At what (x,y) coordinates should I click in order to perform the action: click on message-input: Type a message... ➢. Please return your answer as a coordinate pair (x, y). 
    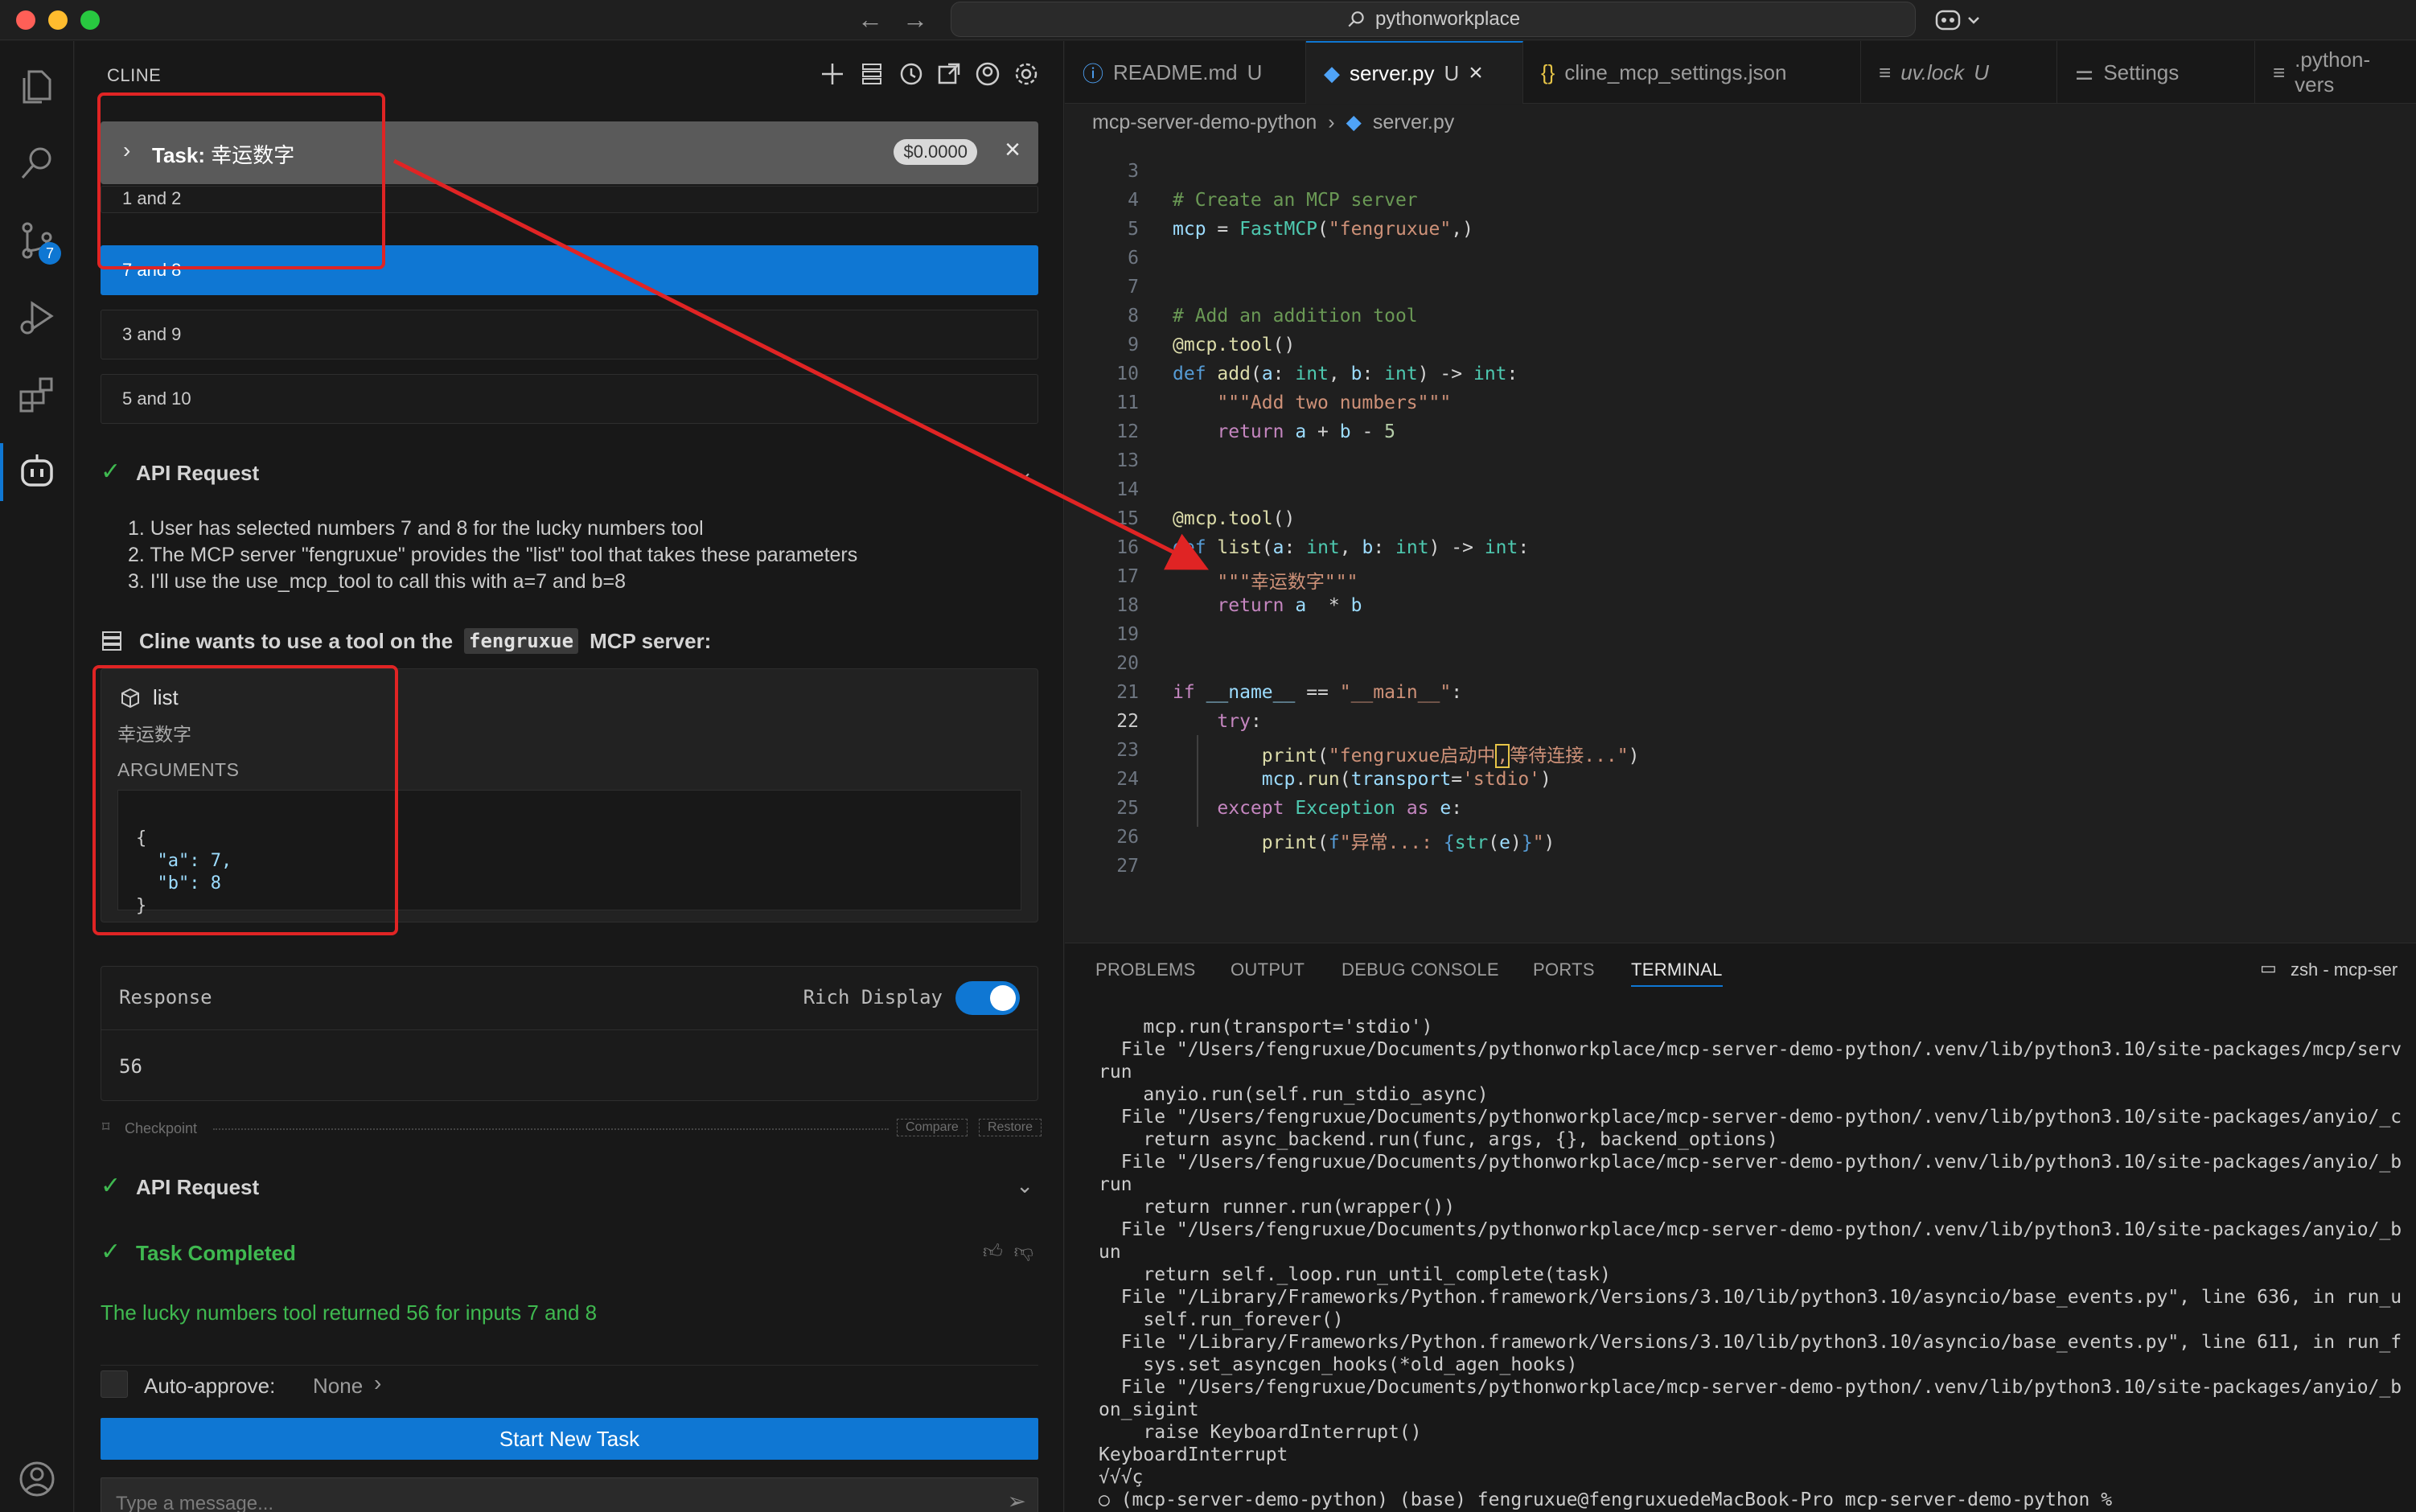
    Looking at the image, I should click on (569, 1495).